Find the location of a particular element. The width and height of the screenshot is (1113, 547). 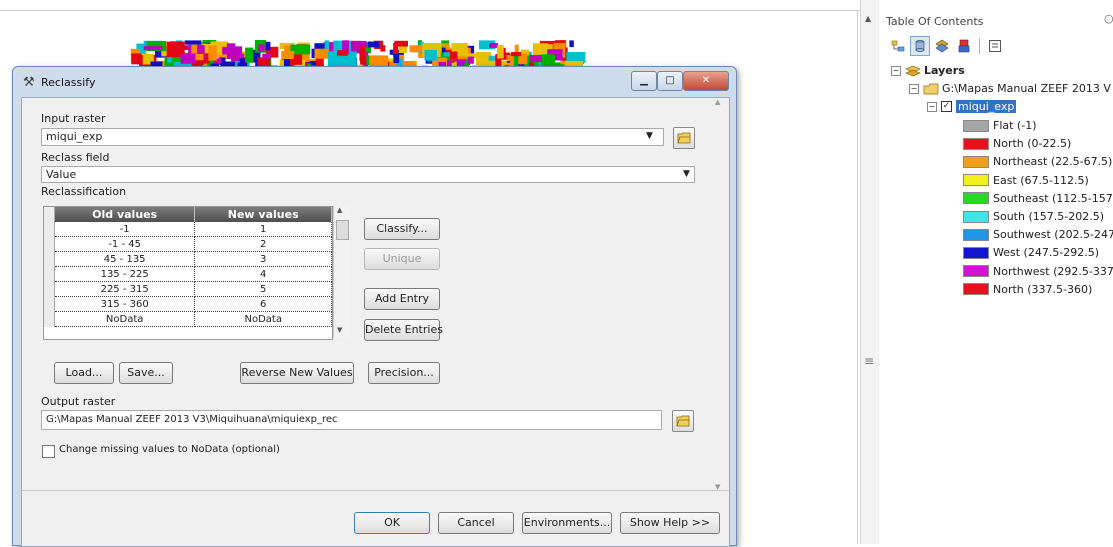

old-values-header: Old values is located at coordinates (125, 214).